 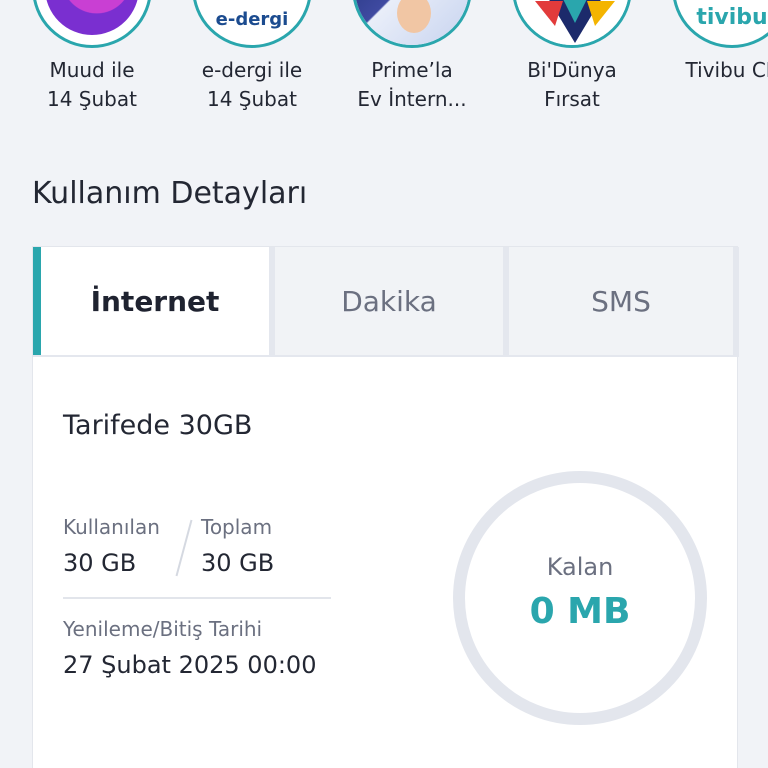 What do you see at coordinates (238, 563) in the screenshot?
I see `total-value: 30 GB` at bounding box center [238, 563].